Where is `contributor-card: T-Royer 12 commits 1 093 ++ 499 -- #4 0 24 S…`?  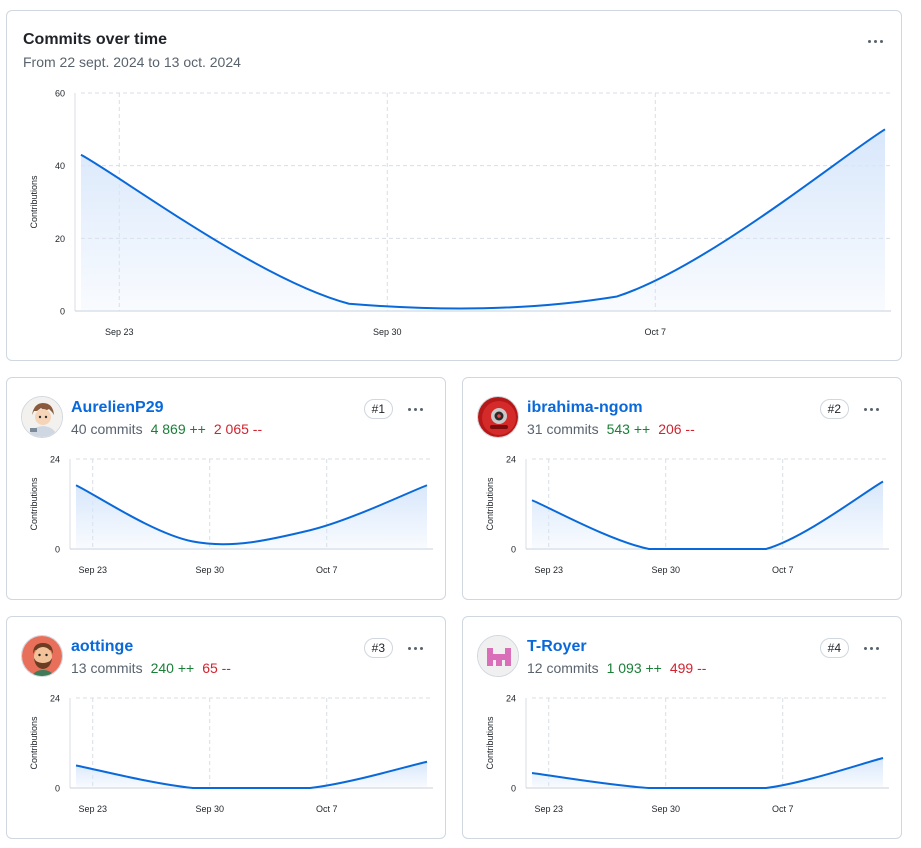 contributor-card: T-Royer 12 commits 1 093 ++ 499 -- #4 0 24 S… is located at coordinates (682, 727).